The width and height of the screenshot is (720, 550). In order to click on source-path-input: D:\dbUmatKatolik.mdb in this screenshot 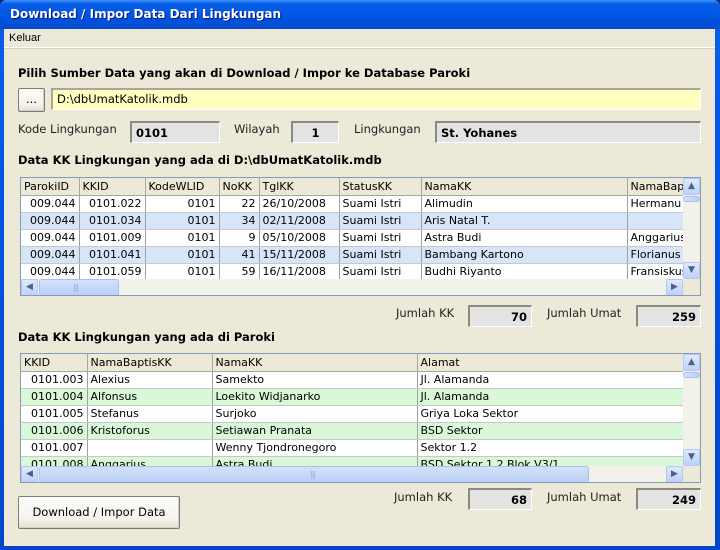, I will do `click(376, 99)`.